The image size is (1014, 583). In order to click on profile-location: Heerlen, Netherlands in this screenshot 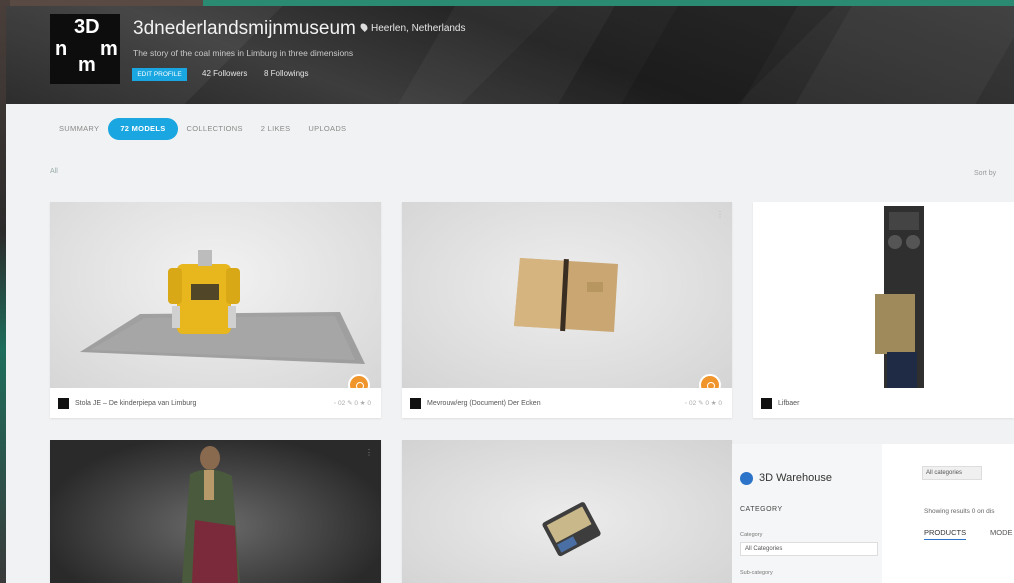, I will do `click(412, 28)`.